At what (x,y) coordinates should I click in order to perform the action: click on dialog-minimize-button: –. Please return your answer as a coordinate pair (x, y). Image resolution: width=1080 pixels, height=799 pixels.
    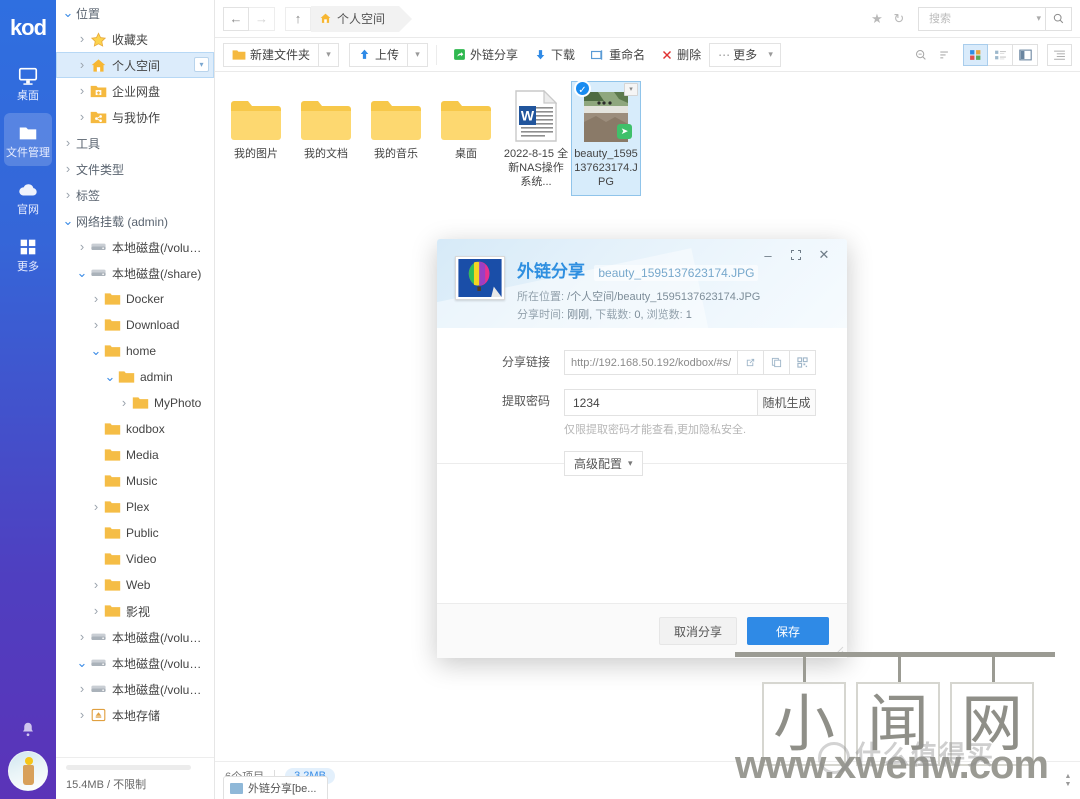
    Looking at the image, I should click on (768, 255).